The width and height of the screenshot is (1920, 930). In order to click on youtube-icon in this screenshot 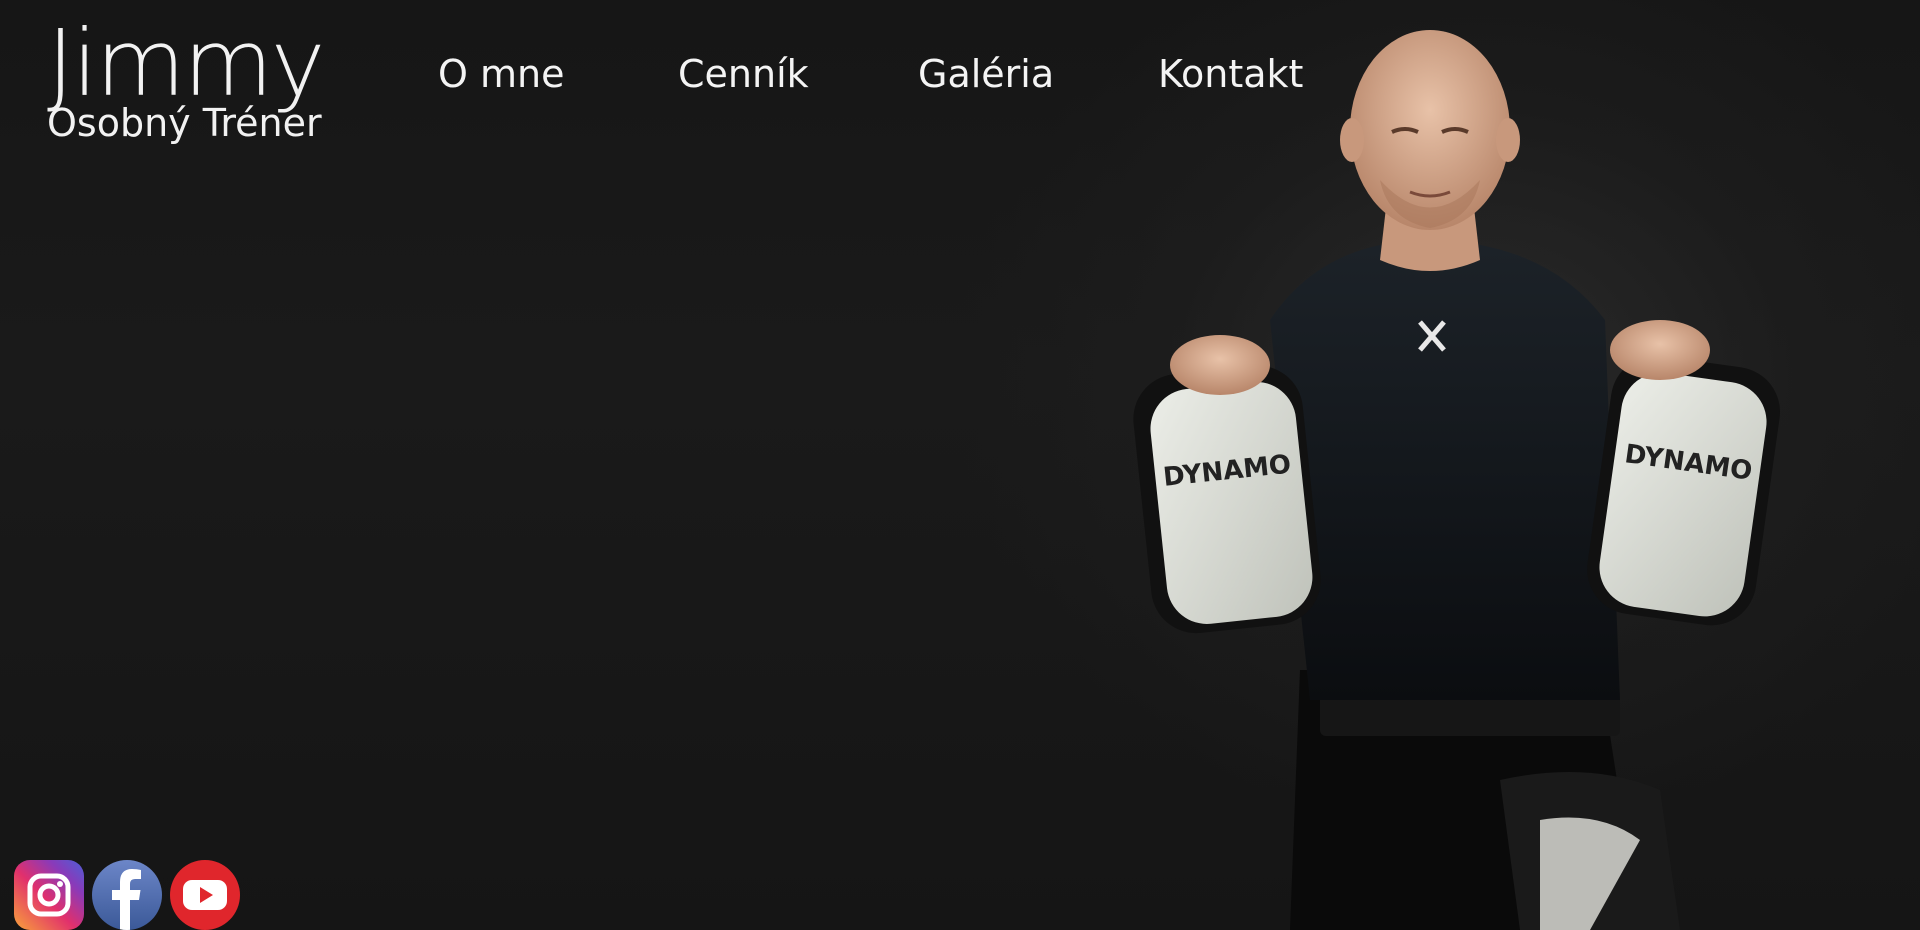, I will do `click(205, 895)`.